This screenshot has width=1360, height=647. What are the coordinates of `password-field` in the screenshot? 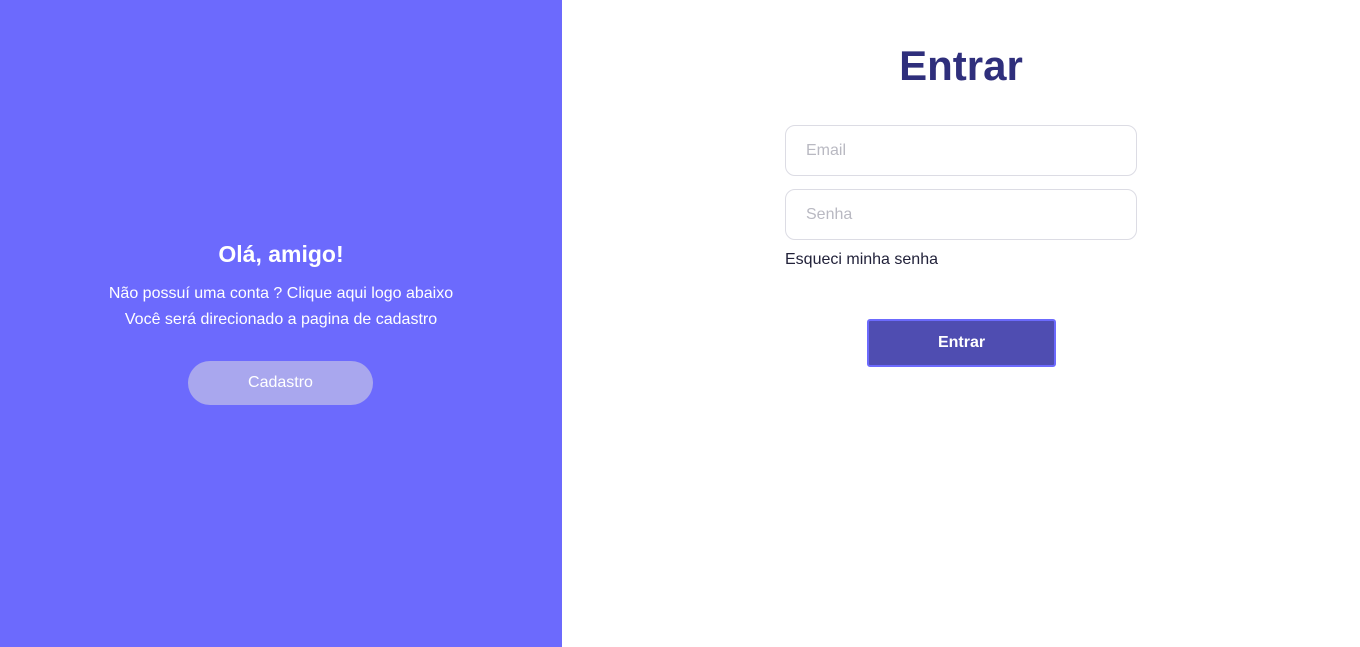 It's located at (961, 214).